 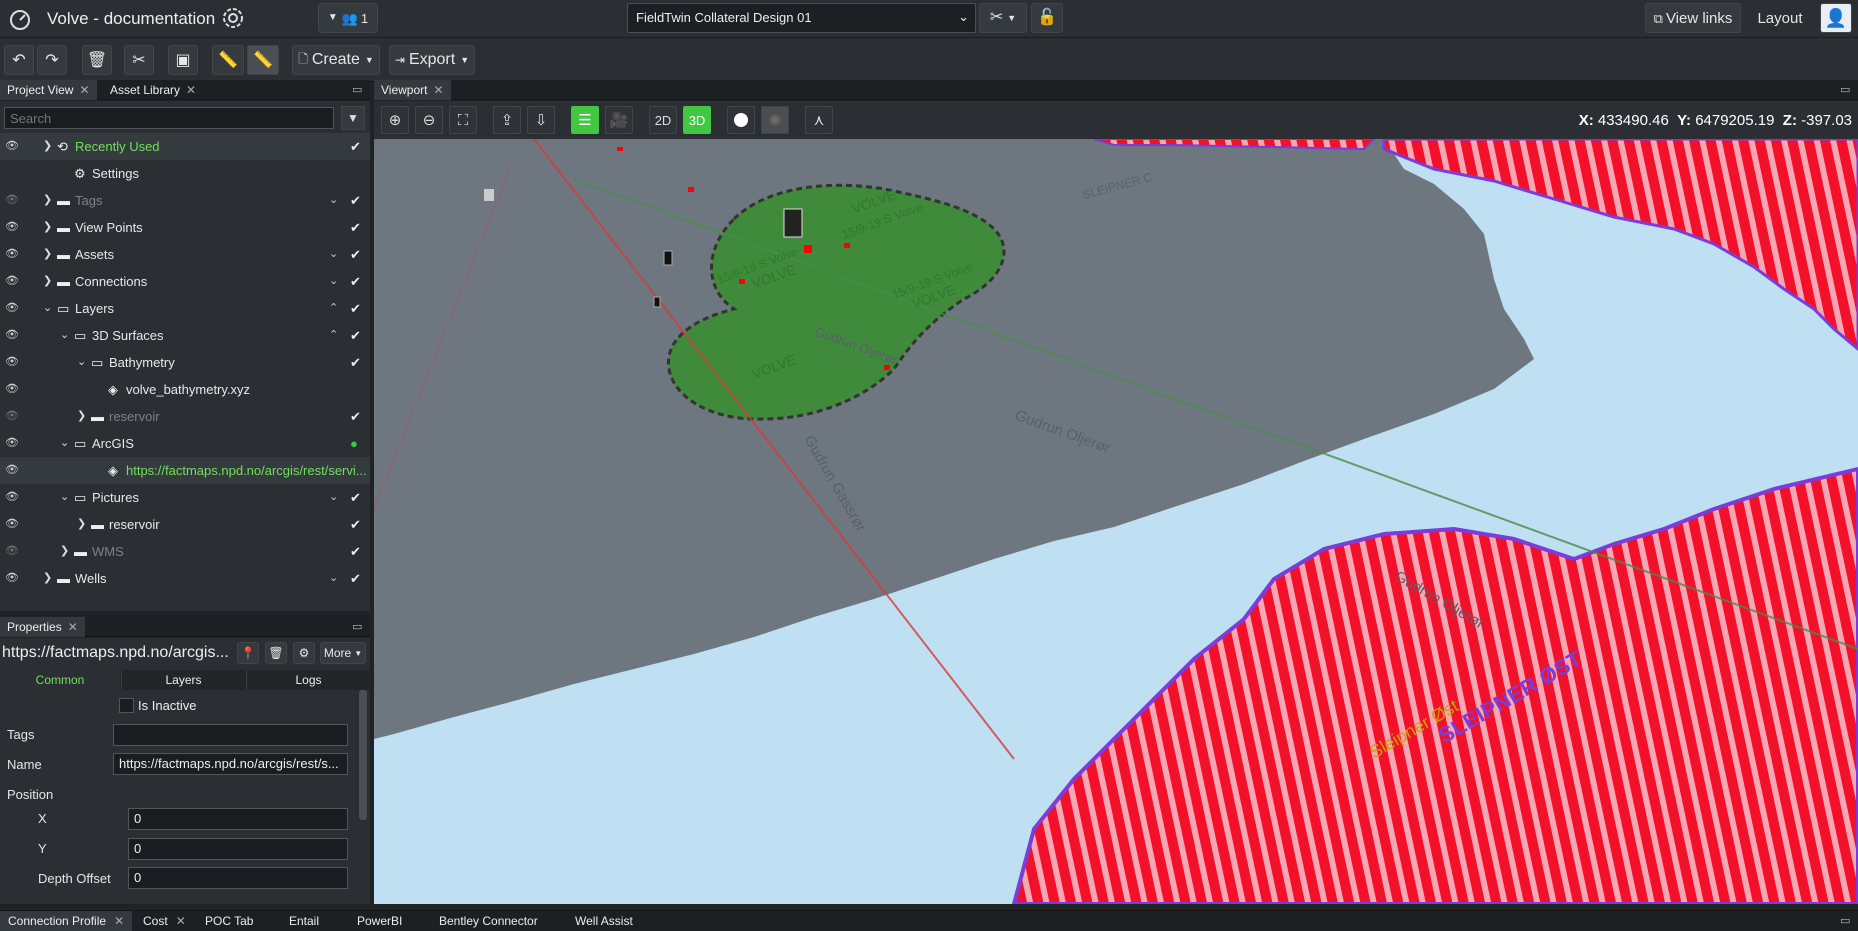 I want to click on y-field: 0, so click(x=238, y=849).